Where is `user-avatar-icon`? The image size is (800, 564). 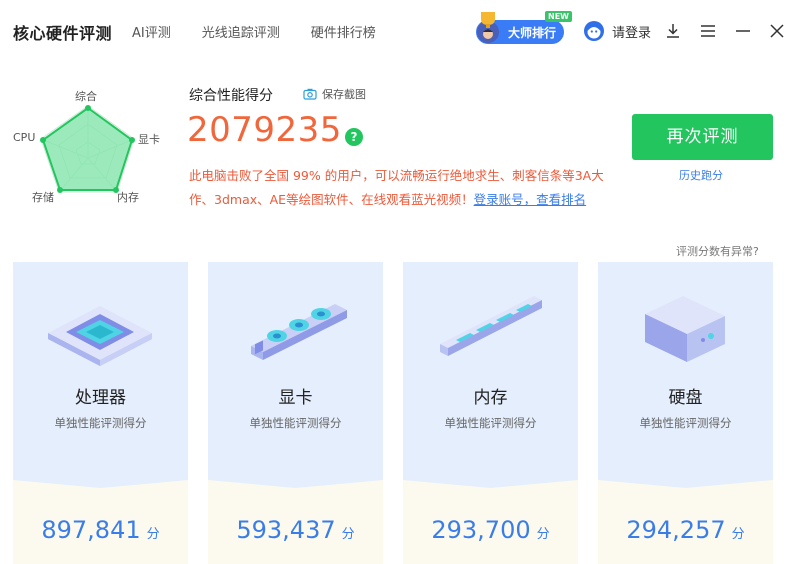 user-avatar-icon is located at coordinates (594, 31).